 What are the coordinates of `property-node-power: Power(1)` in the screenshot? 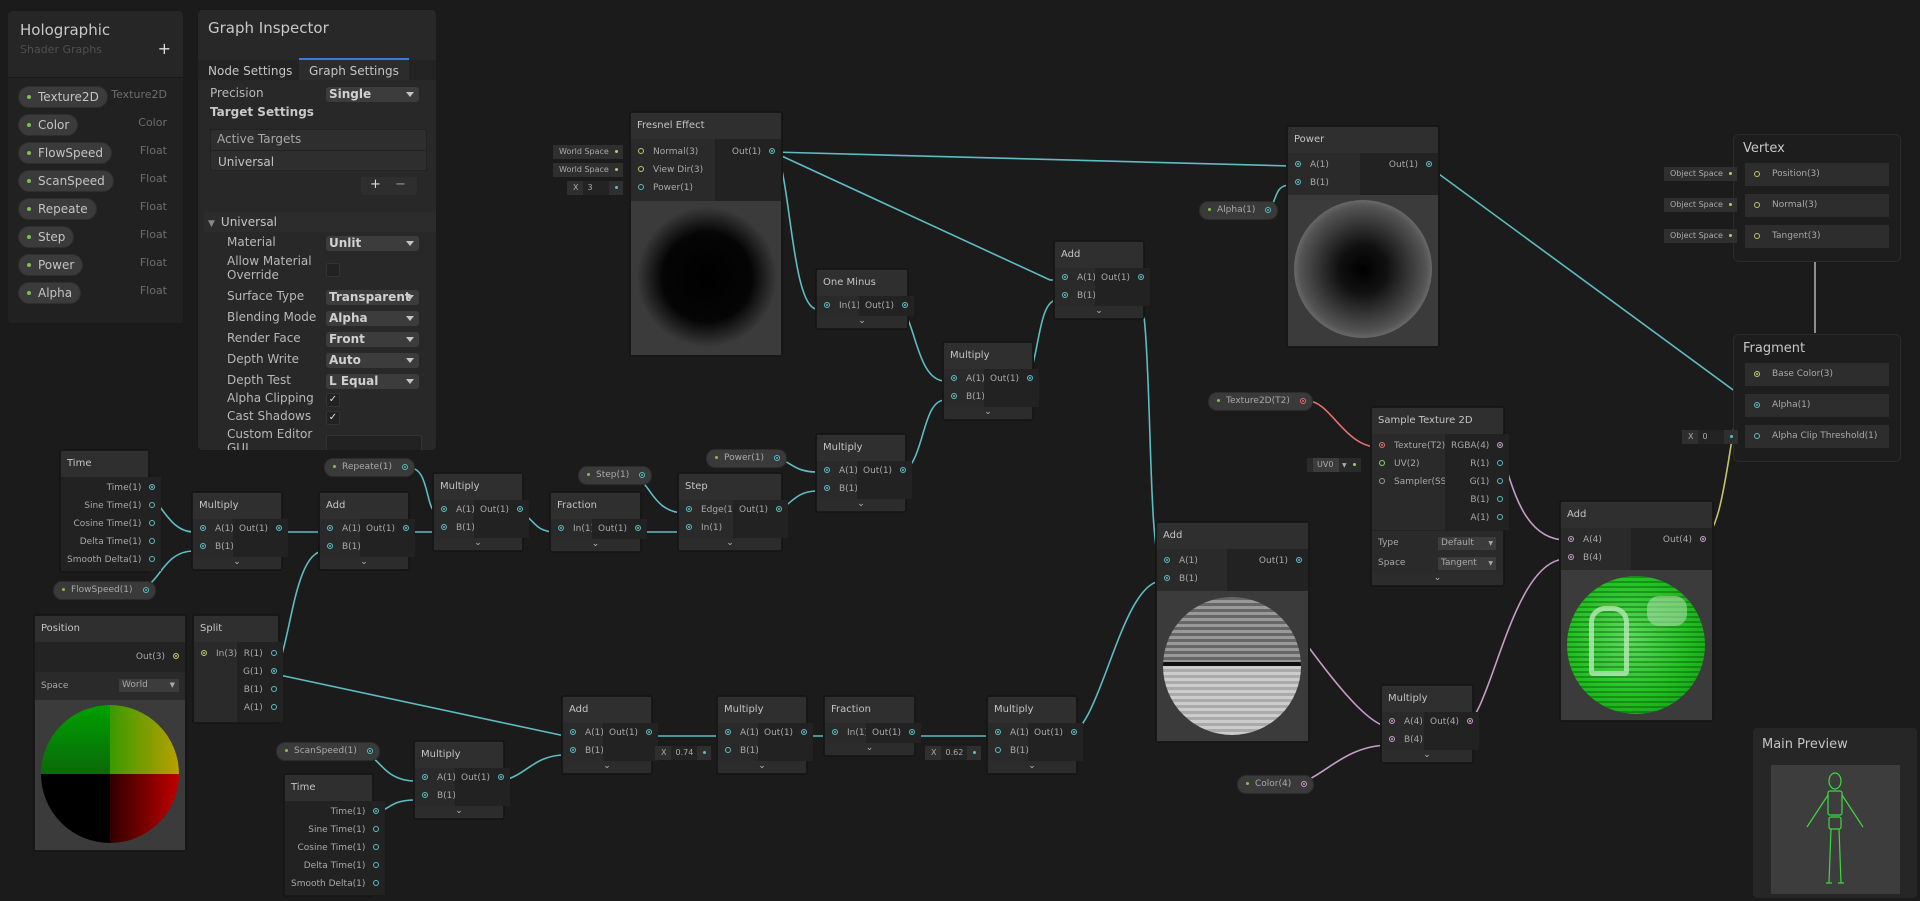 It's located at (746, 458).